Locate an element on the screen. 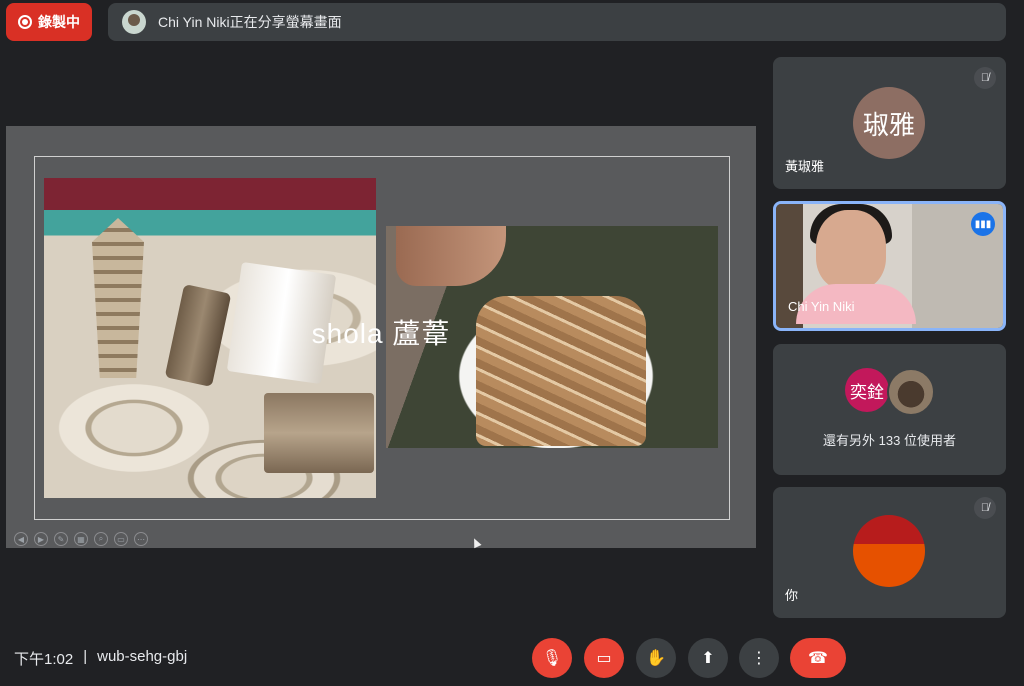 The width and height of the screenshot is (1024, 686). person-face is located at coordinates (851, 250).